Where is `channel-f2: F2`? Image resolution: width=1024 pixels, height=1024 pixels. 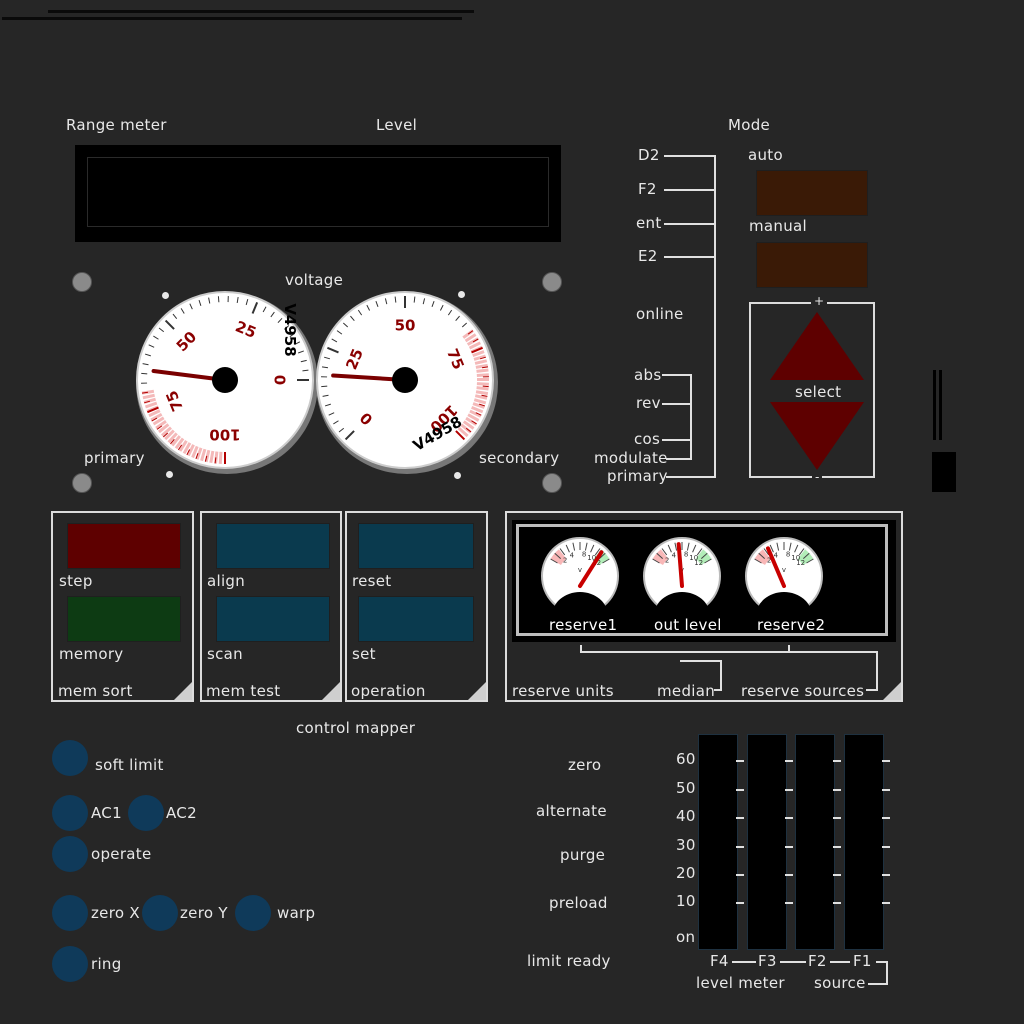
channel-f2: F2 is located at coordinates (817, 961).